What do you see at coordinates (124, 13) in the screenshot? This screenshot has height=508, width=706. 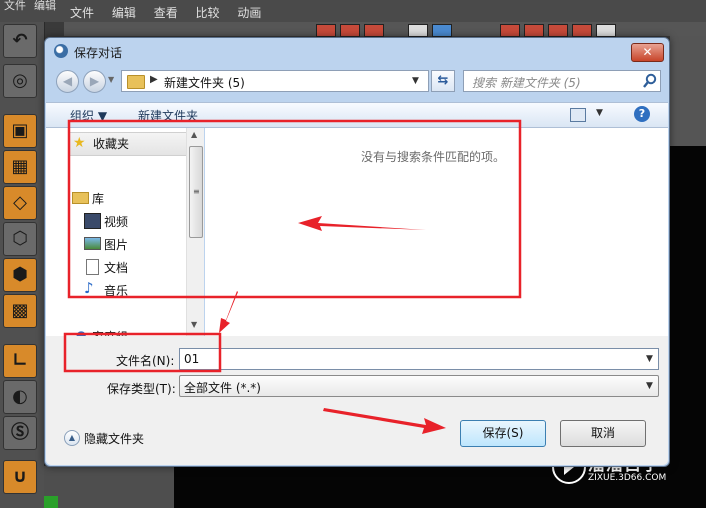 I see `menu-edit: 编辑` at bounding box center [124, 13].